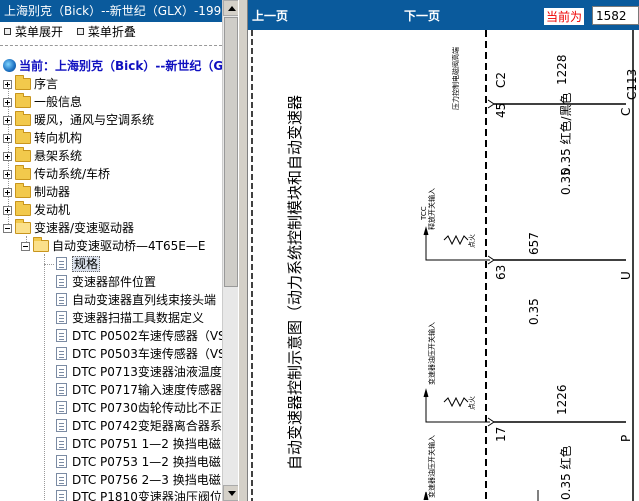 The height and width of the screenshot is (501, 639). Describe the element at coordinates (431, 209) in the screenshot. I see `tcc-release-label: 释放开关输入` at that location.